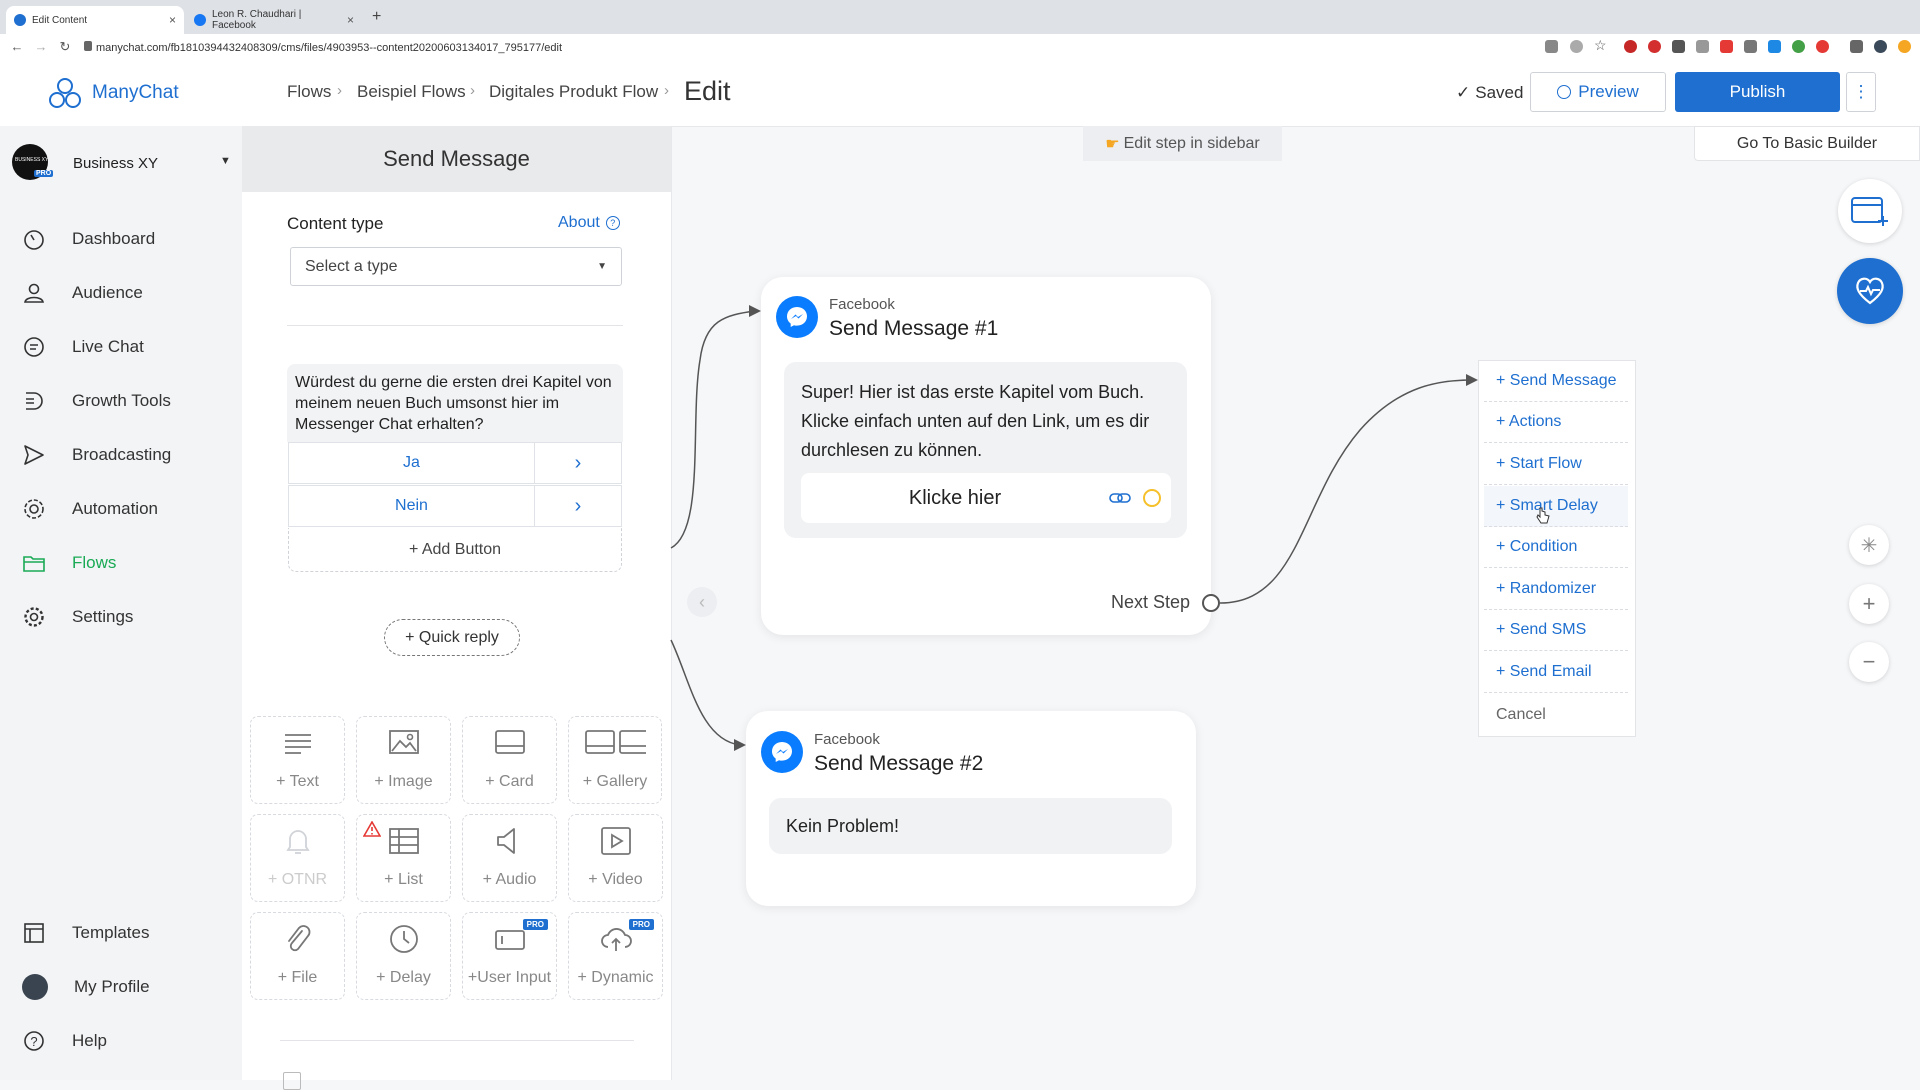 Image resolution: width=1920 pixels, height=1090 pixels. I want to click on add-window-icon, so click(1869, 211).